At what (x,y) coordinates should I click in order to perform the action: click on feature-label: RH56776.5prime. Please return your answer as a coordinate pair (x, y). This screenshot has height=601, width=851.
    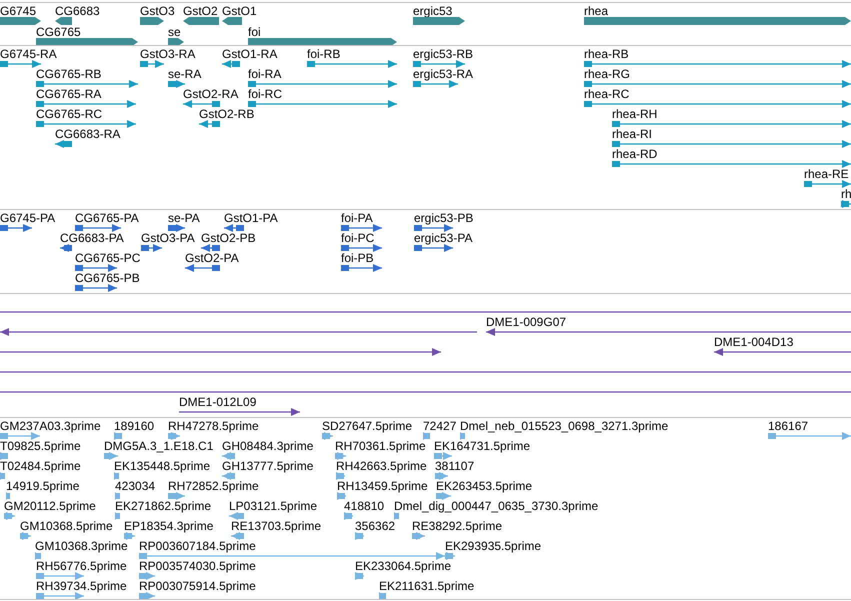
    Looking at the image, I should click on (81, 566).